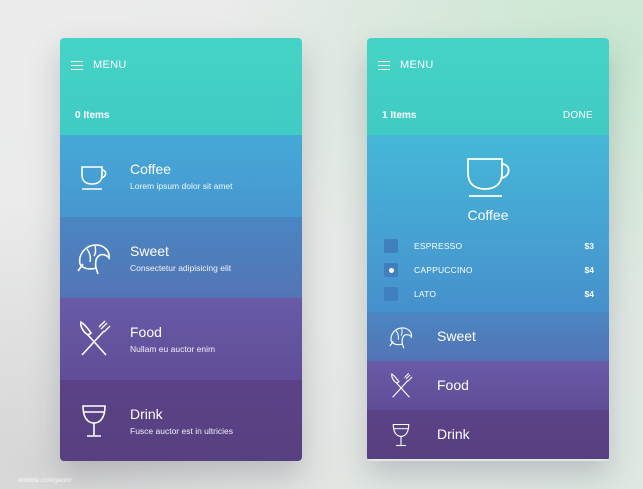  I want to click on option-price: $3, so click(589, 246).